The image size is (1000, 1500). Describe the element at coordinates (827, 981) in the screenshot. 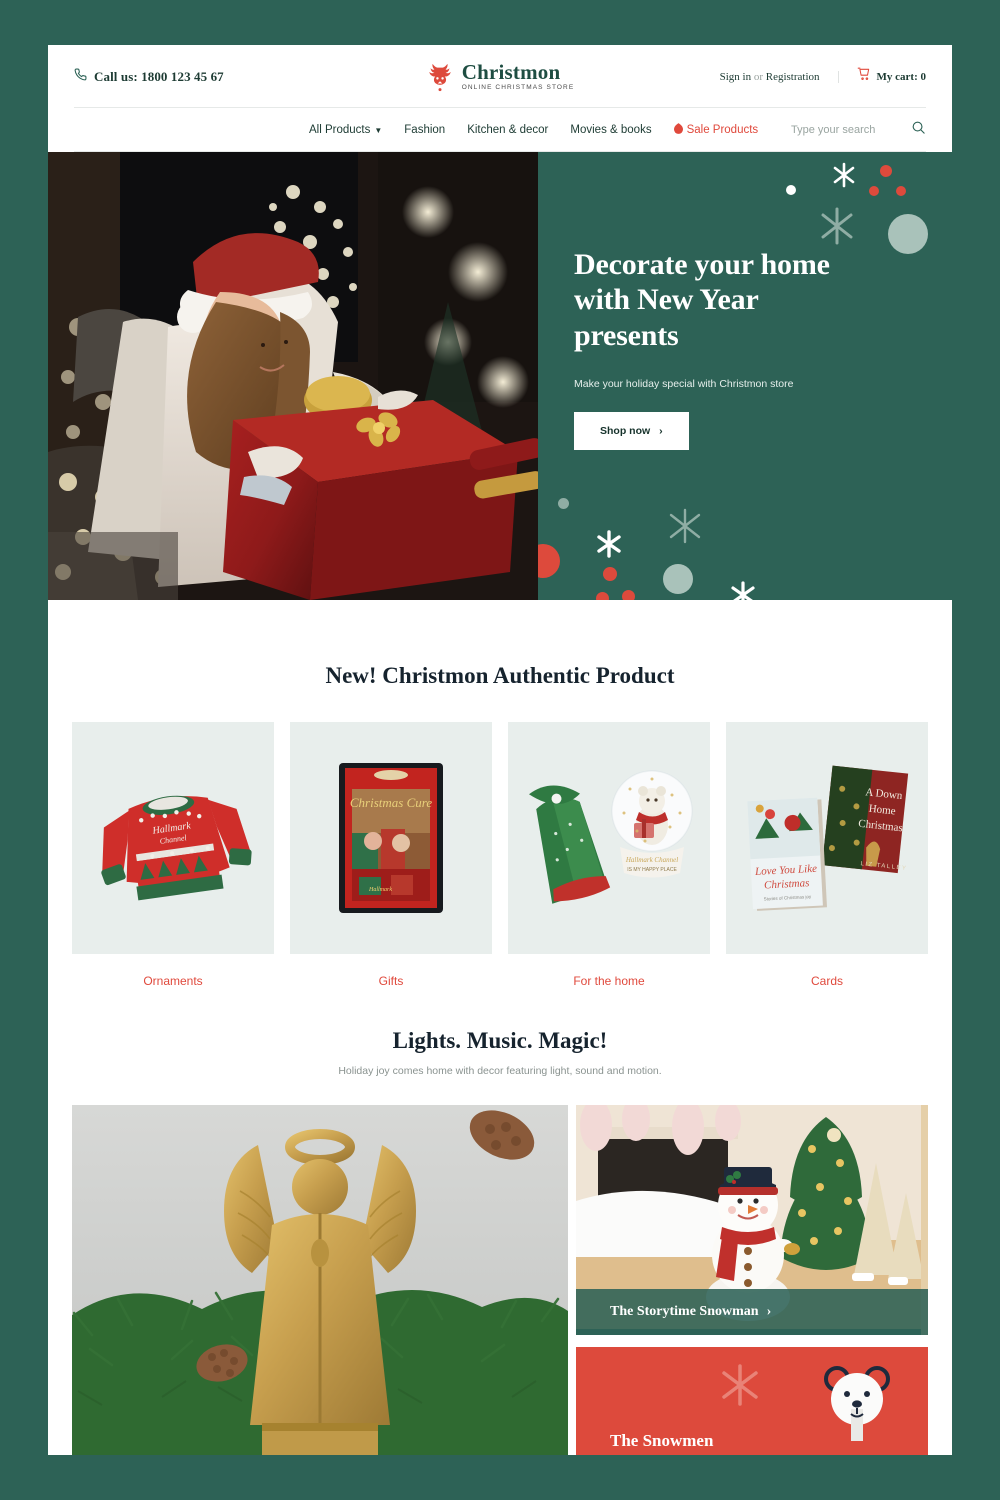

I see `category-label-cards: Cards` at that location.